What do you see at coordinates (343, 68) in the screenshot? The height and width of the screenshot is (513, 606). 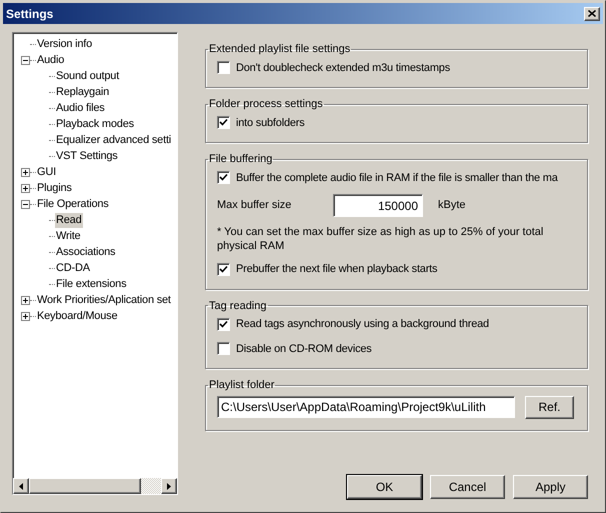 I see `checkbox-label: Don't doublecheck extended m3u timestamps` at bounding box center [343, 68].